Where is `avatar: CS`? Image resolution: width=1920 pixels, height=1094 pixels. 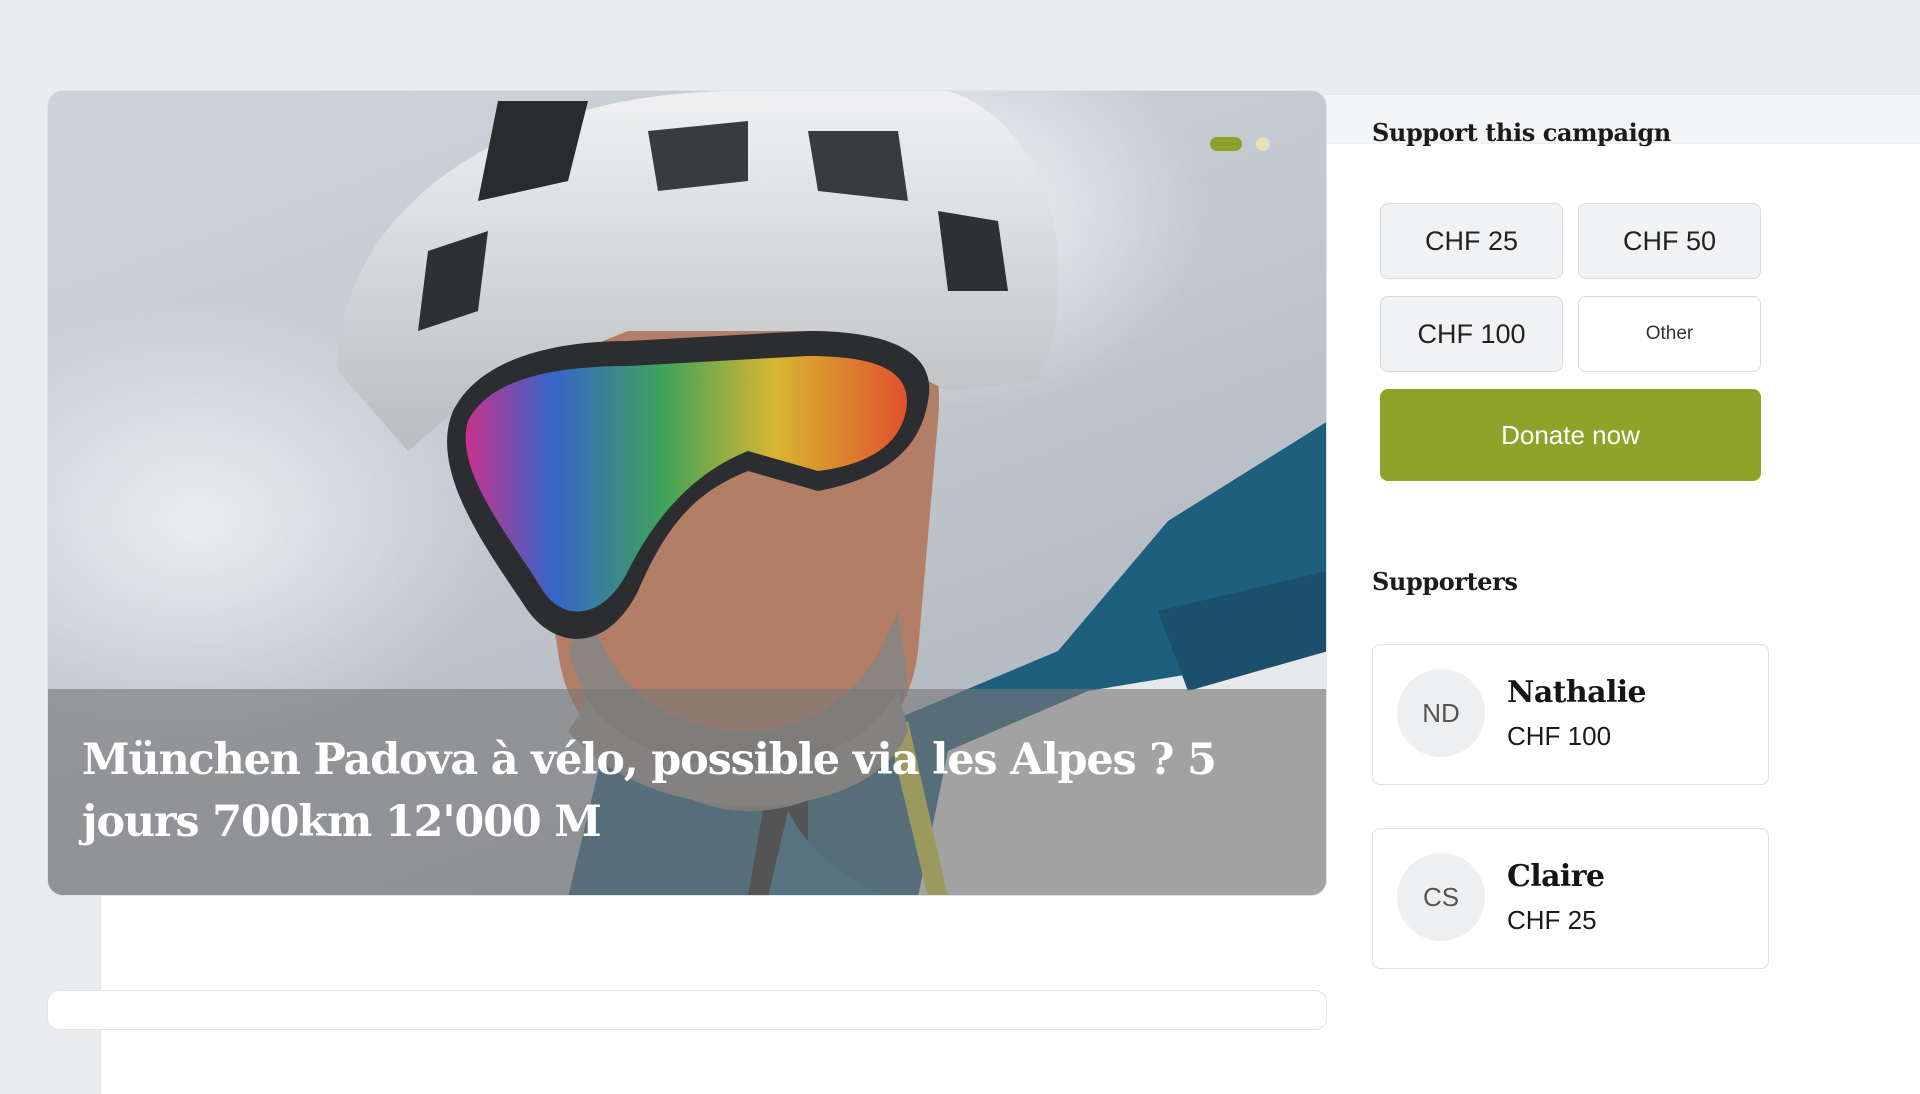
avatar: CS is located at coordinates (1441, 897).